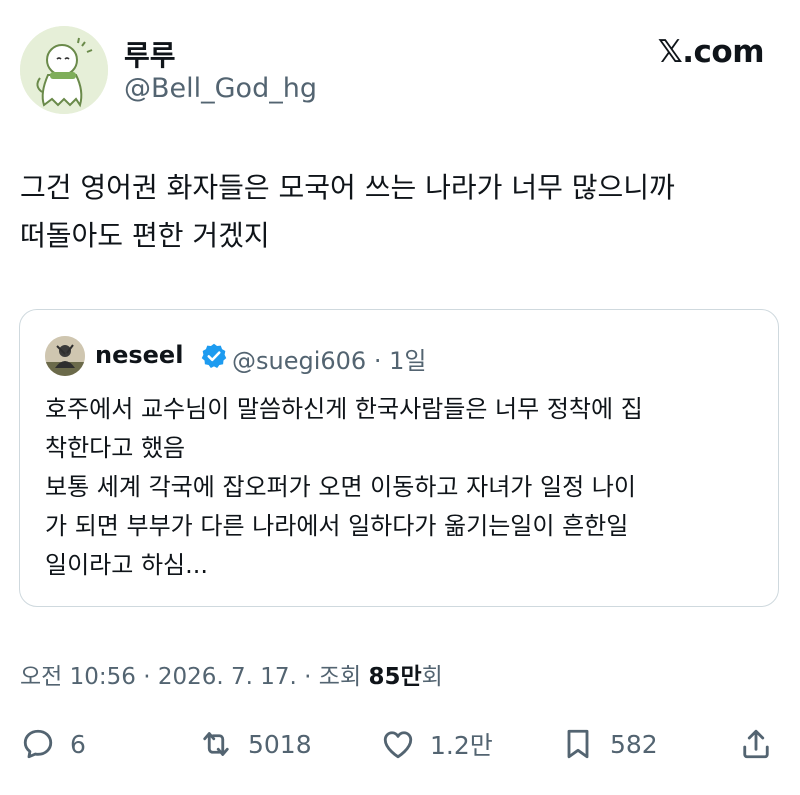  What do you see at coordinates (214, 356) in the screenshot?
I see `verified-badge-icon` at bounding box center [214, 356].